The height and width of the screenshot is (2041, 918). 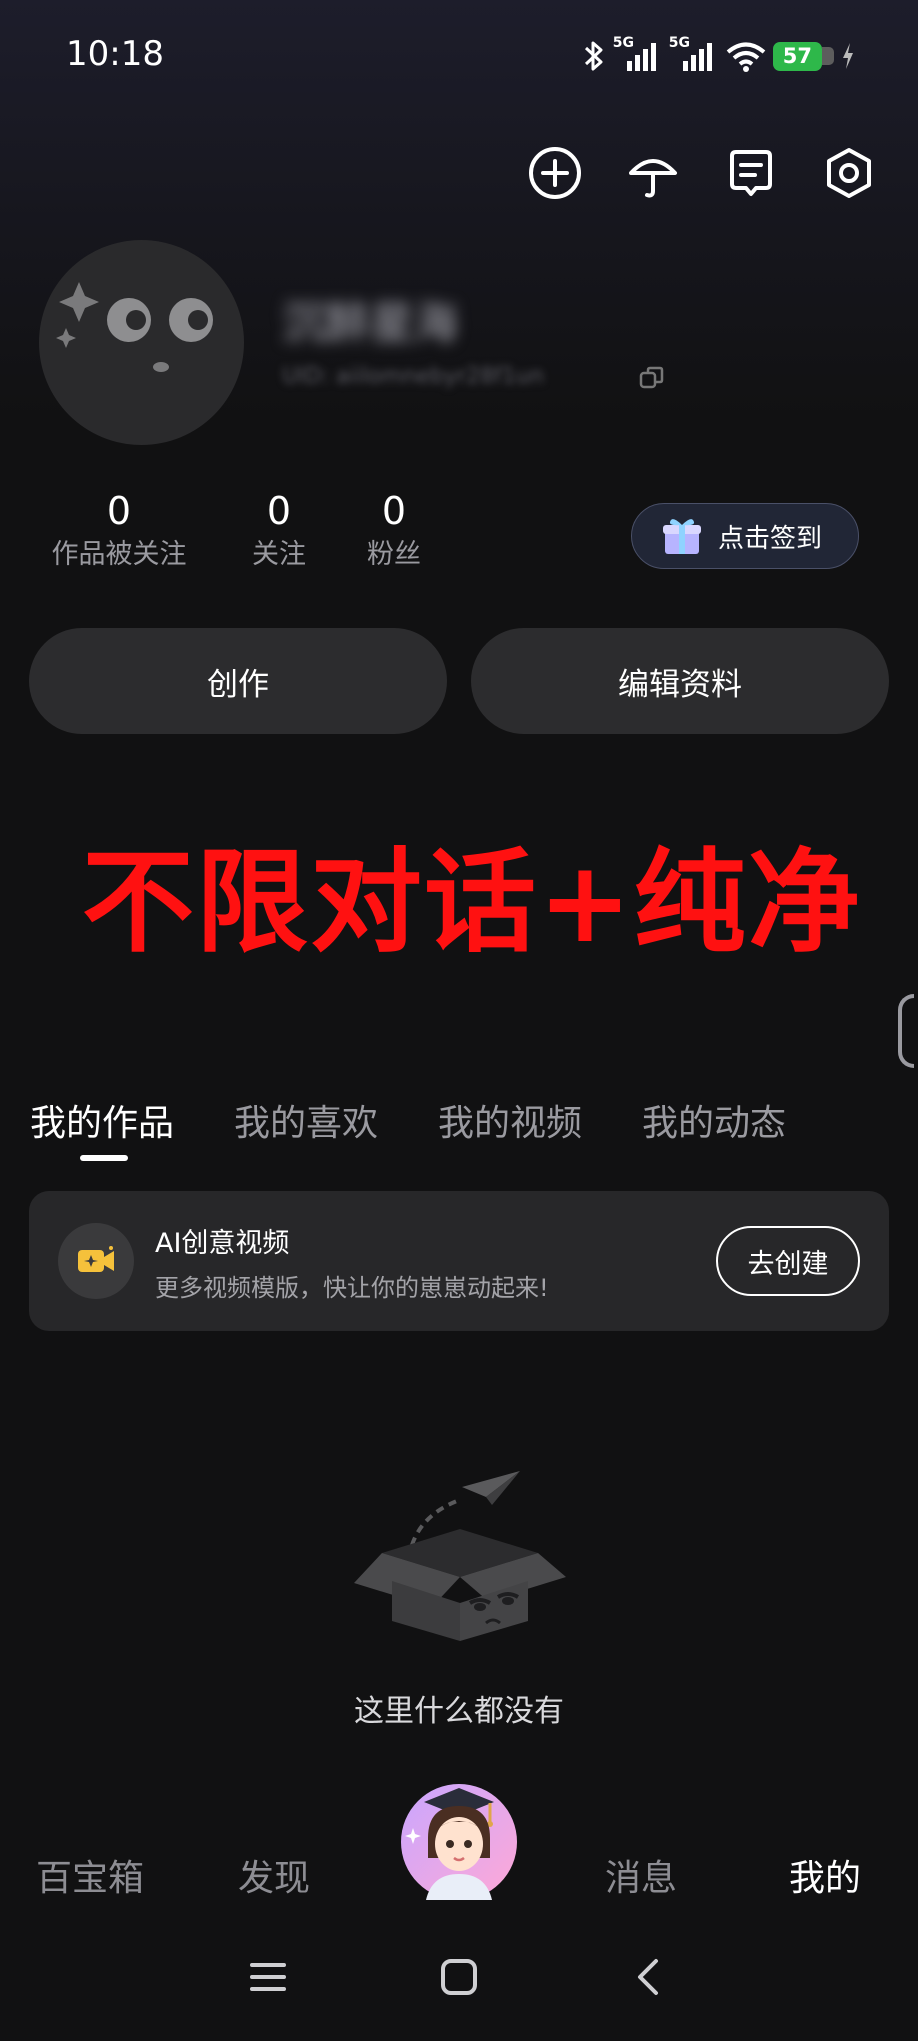 I want to click on stat-works-followed: 0 作品被关注, so click(x=119, y=531).